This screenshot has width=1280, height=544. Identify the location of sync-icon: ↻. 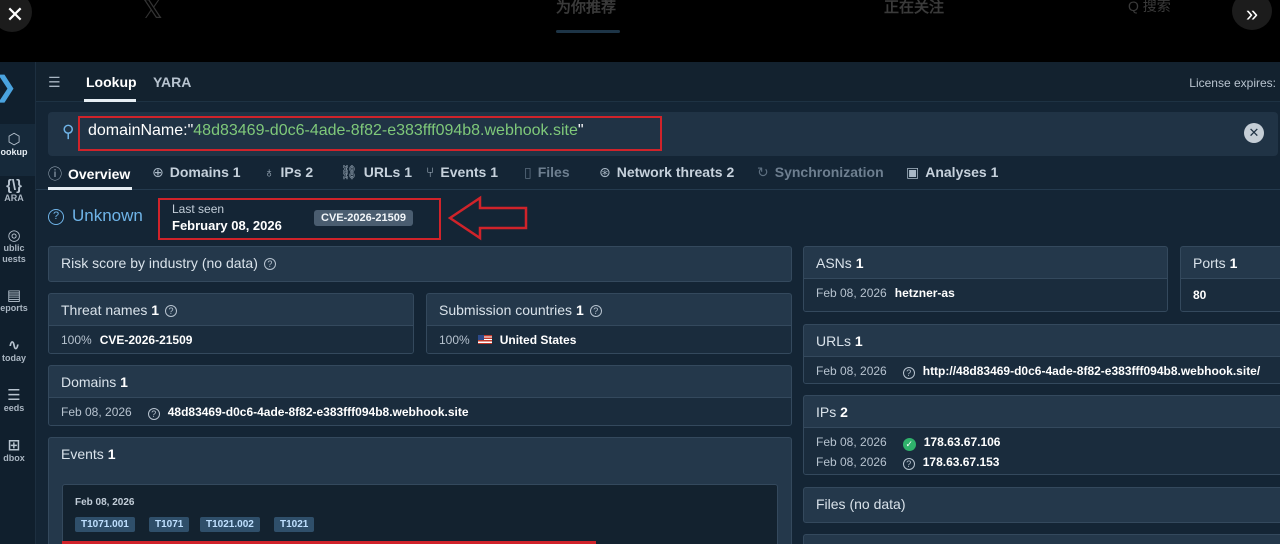
(763, 172).